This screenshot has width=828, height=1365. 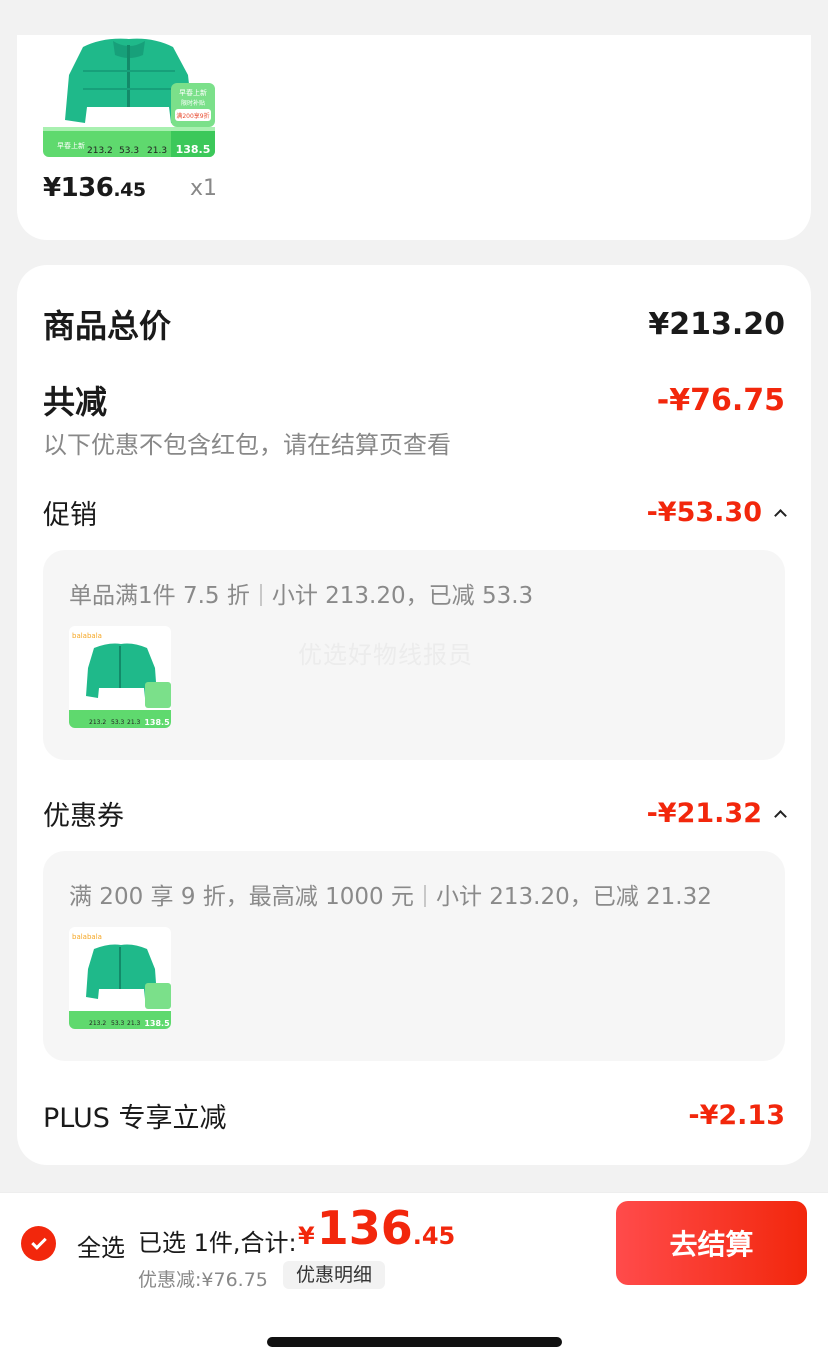 I want to click on coupon-label: 优惠券, so click(x=83, y=816).